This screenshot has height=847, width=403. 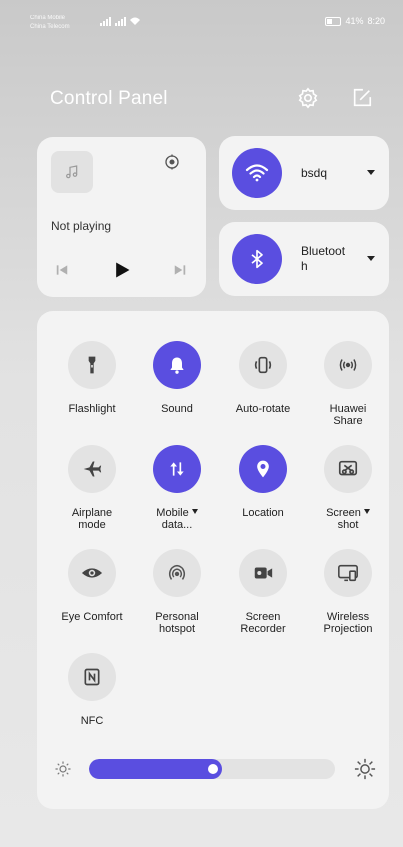 What do you see at coordinates (346, 391) in the screenshot?
I see `toggle-huawei-share: Huawei Share` at bounding box center [346, 391].